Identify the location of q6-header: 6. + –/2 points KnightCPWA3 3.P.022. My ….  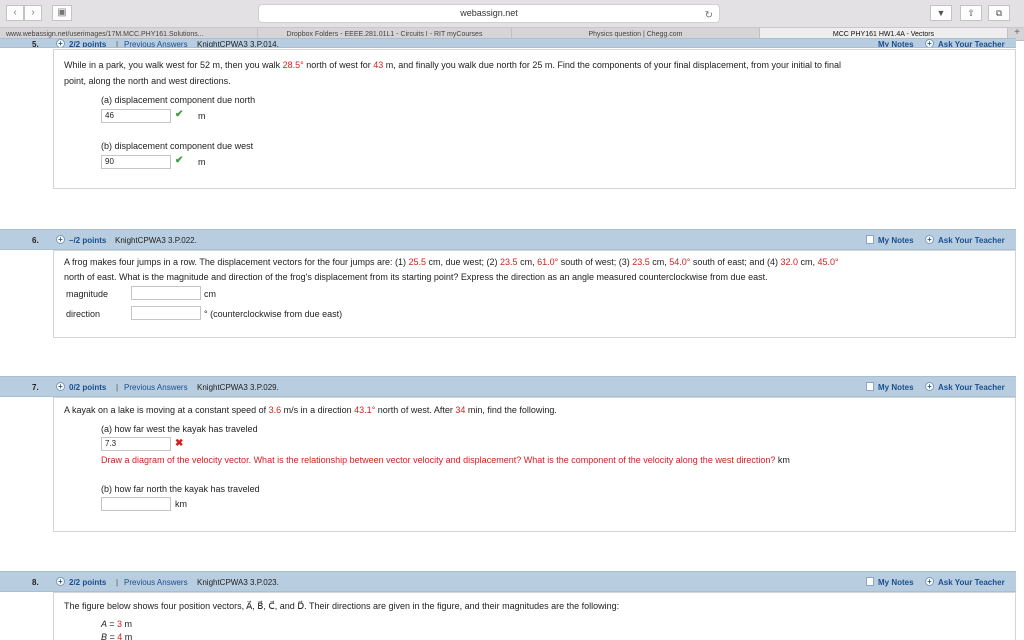
(508, 239).